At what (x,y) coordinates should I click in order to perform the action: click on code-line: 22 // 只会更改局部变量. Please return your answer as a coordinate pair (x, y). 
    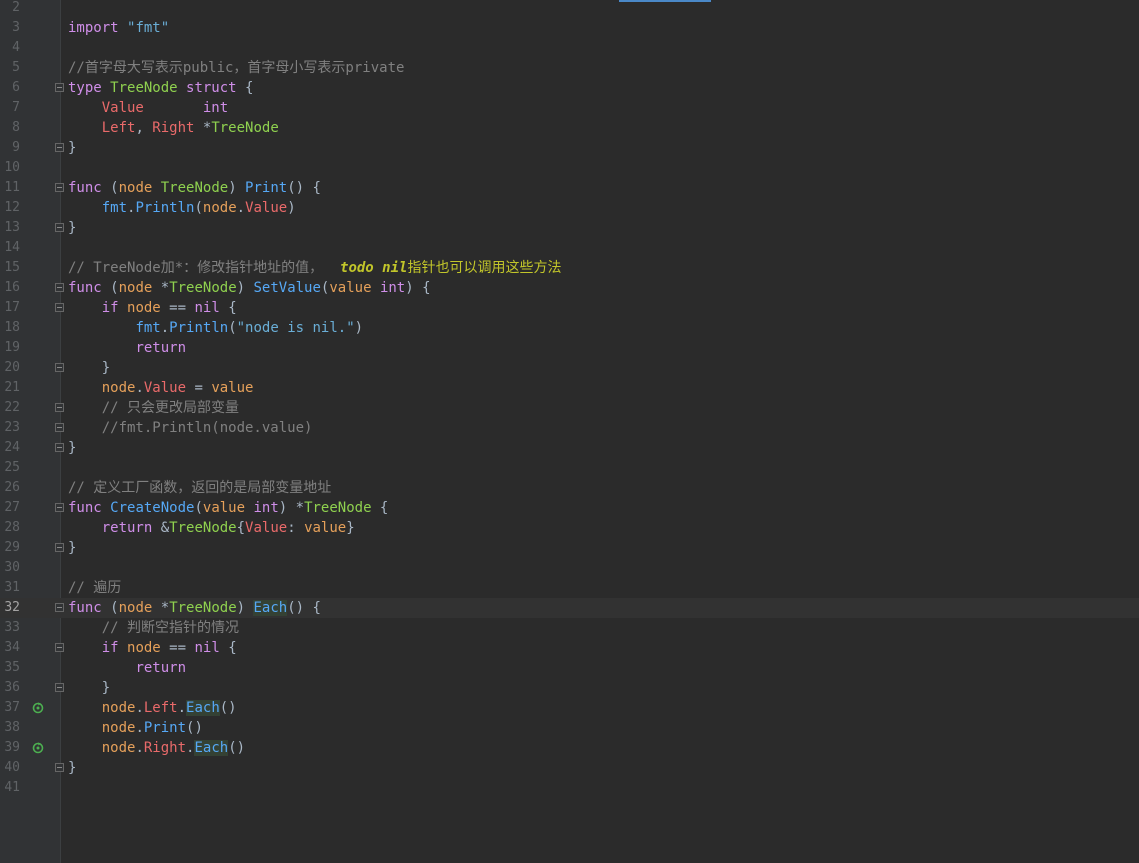
    Looking at the image, I should click on (569, 408).